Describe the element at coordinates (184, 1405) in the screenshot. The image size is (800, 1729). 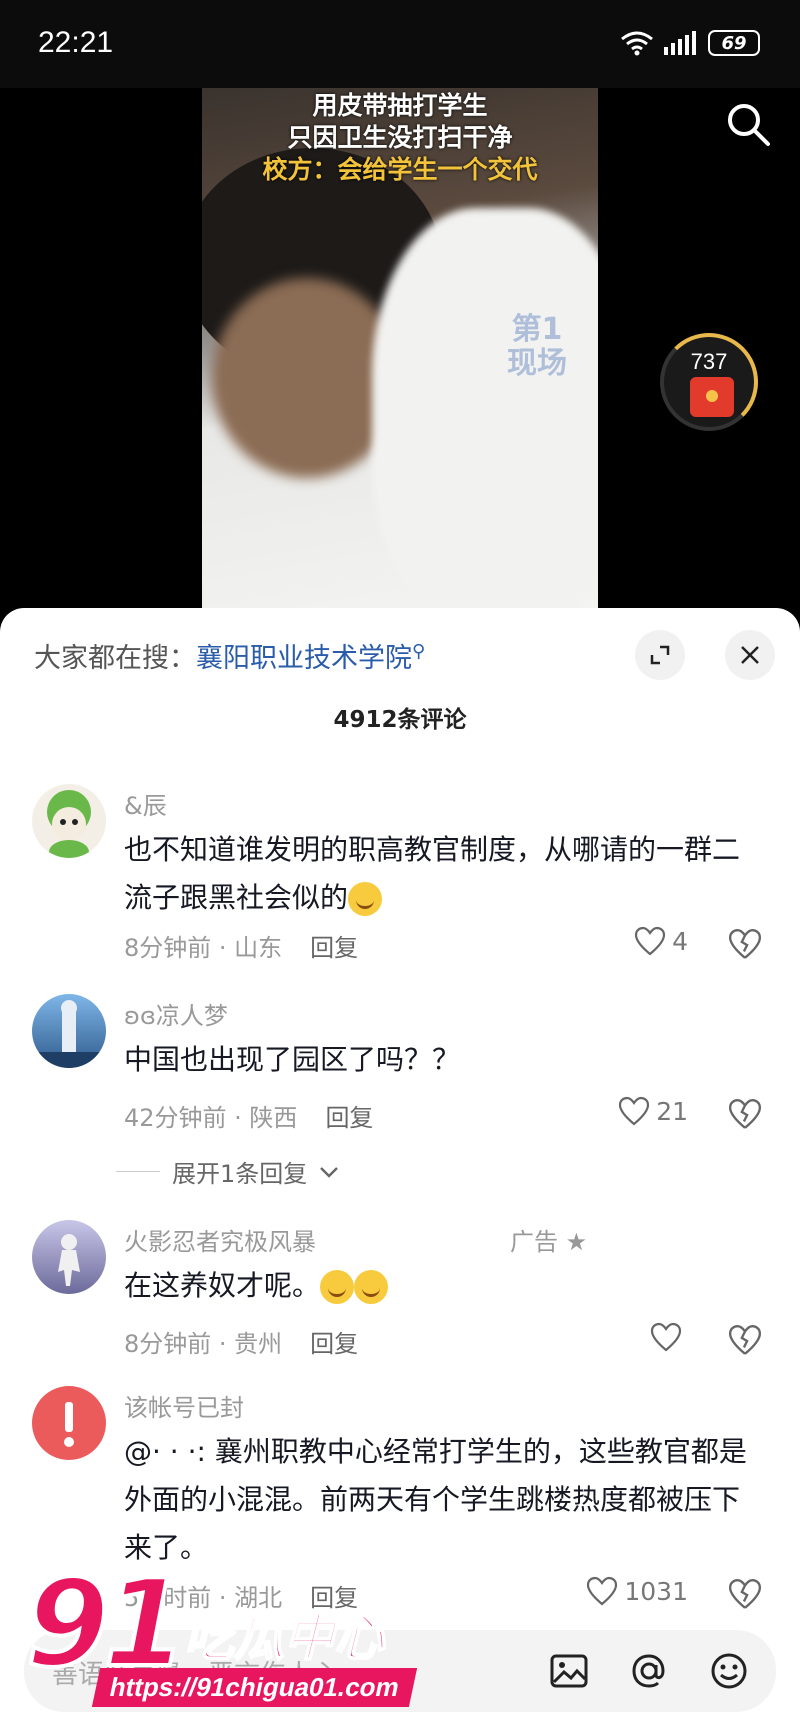
I see `comment-username: 该帐号已封` at that location.